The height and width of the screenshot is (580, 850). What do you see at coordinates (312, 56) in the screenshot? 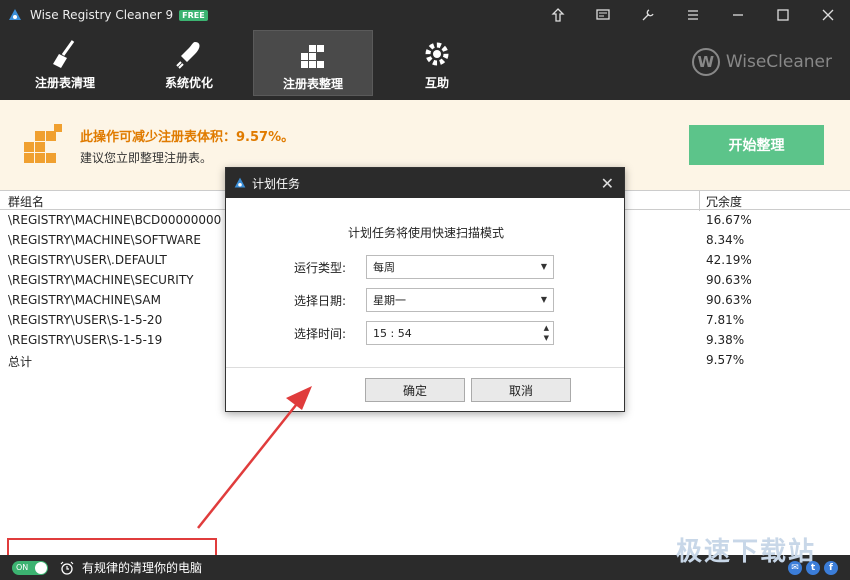
I see `blocks-icon` at bounding box center [312, 56].